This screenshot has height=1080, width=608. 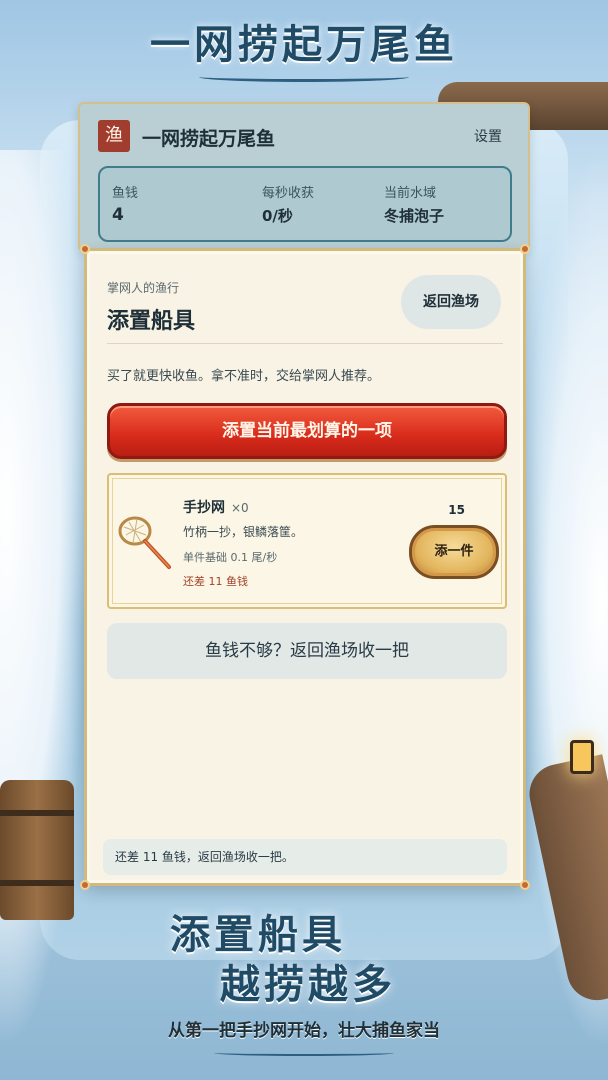 What do you see at coordinates (582, 757) in the screenshot?
I see `lantern-illustration` at bounding box center [582, 757].